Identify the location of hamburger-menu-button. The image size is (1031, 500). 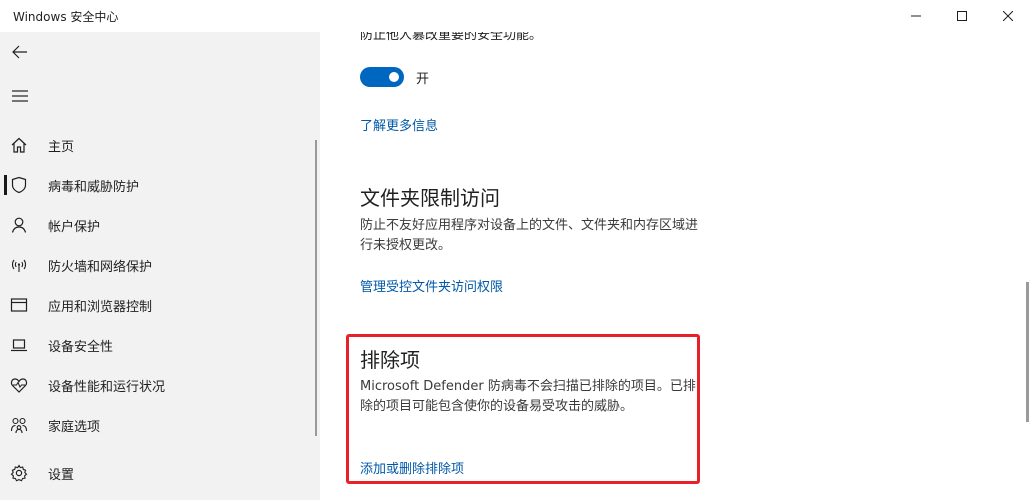
(20, 96).